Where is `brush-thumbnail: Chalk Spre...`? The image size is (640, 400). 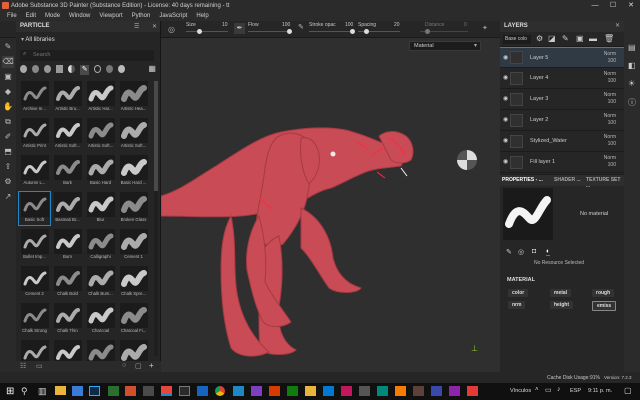 brush-thumbnail: Chalk Spre... is located at coordinates (133, 282).